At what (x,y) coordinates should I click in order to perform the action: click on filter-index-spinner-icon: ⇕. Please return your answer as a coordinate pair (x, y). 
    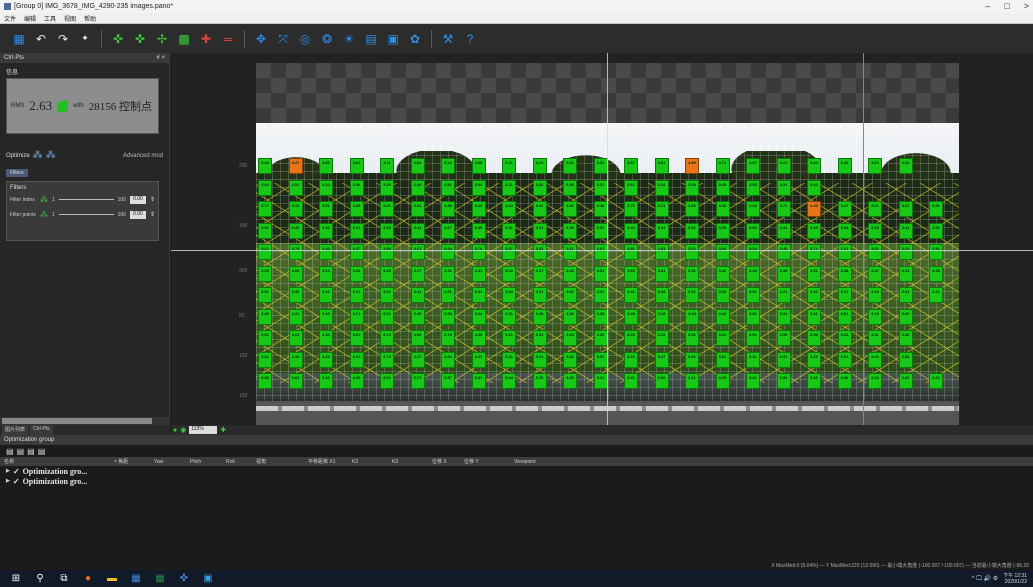
    Looking at the image, I should click on (152, 199).